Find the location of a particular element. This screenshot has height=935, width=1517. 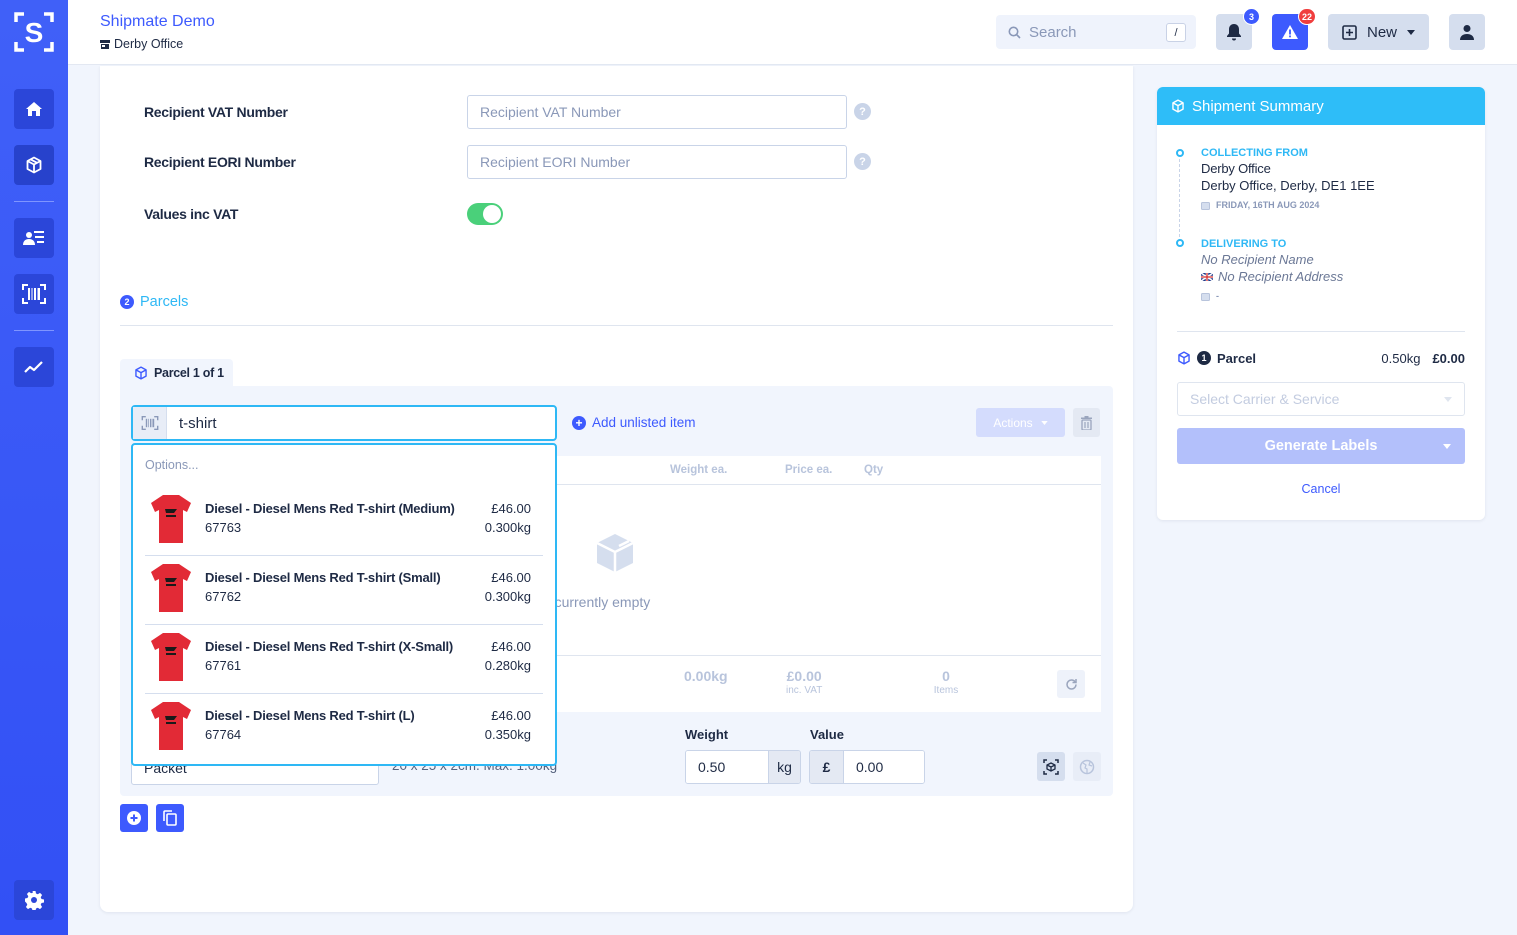

sidebar-item-contacts is located at coordinates (34, 238).